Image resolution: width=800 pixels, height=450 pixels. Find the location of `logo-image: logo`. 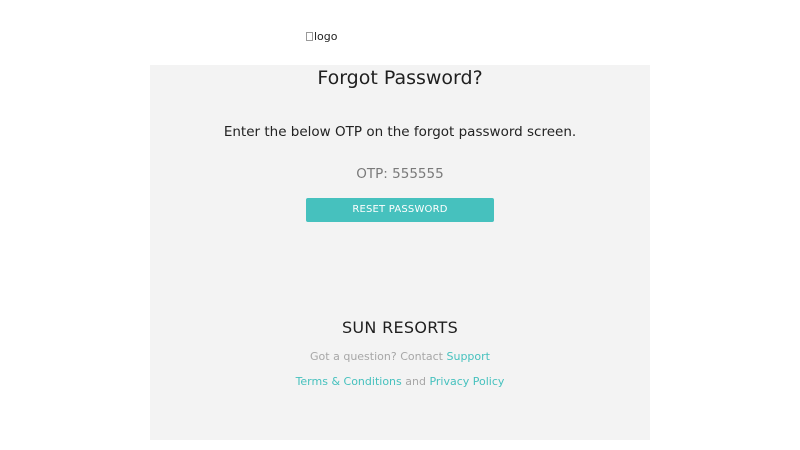

logo-image: logo is located at coordinates (322, 37).